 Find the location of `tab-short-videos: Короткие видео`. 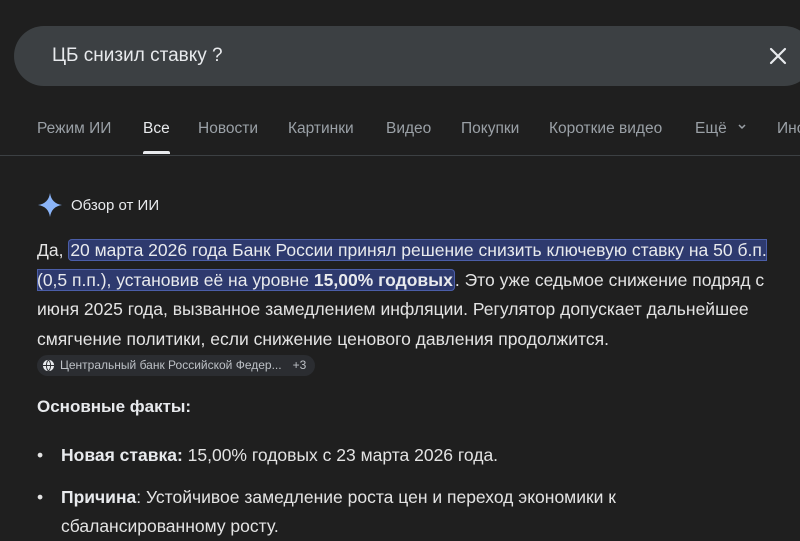

tab-short-videos: Короткие видео is located at coordinates (605, 129).